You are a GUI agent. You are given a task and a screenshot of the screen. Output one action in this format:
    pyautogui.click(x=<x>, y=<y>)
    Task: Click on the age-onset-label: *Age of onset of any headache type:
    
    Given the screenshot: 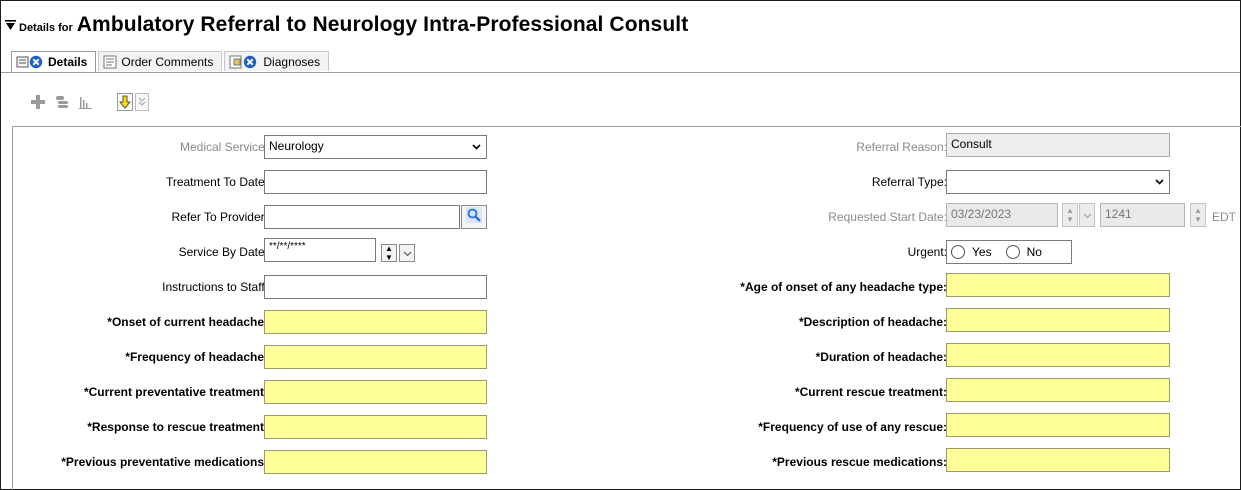 What is the action you would take?
    pyautogui.click(x=843, y=287)
    